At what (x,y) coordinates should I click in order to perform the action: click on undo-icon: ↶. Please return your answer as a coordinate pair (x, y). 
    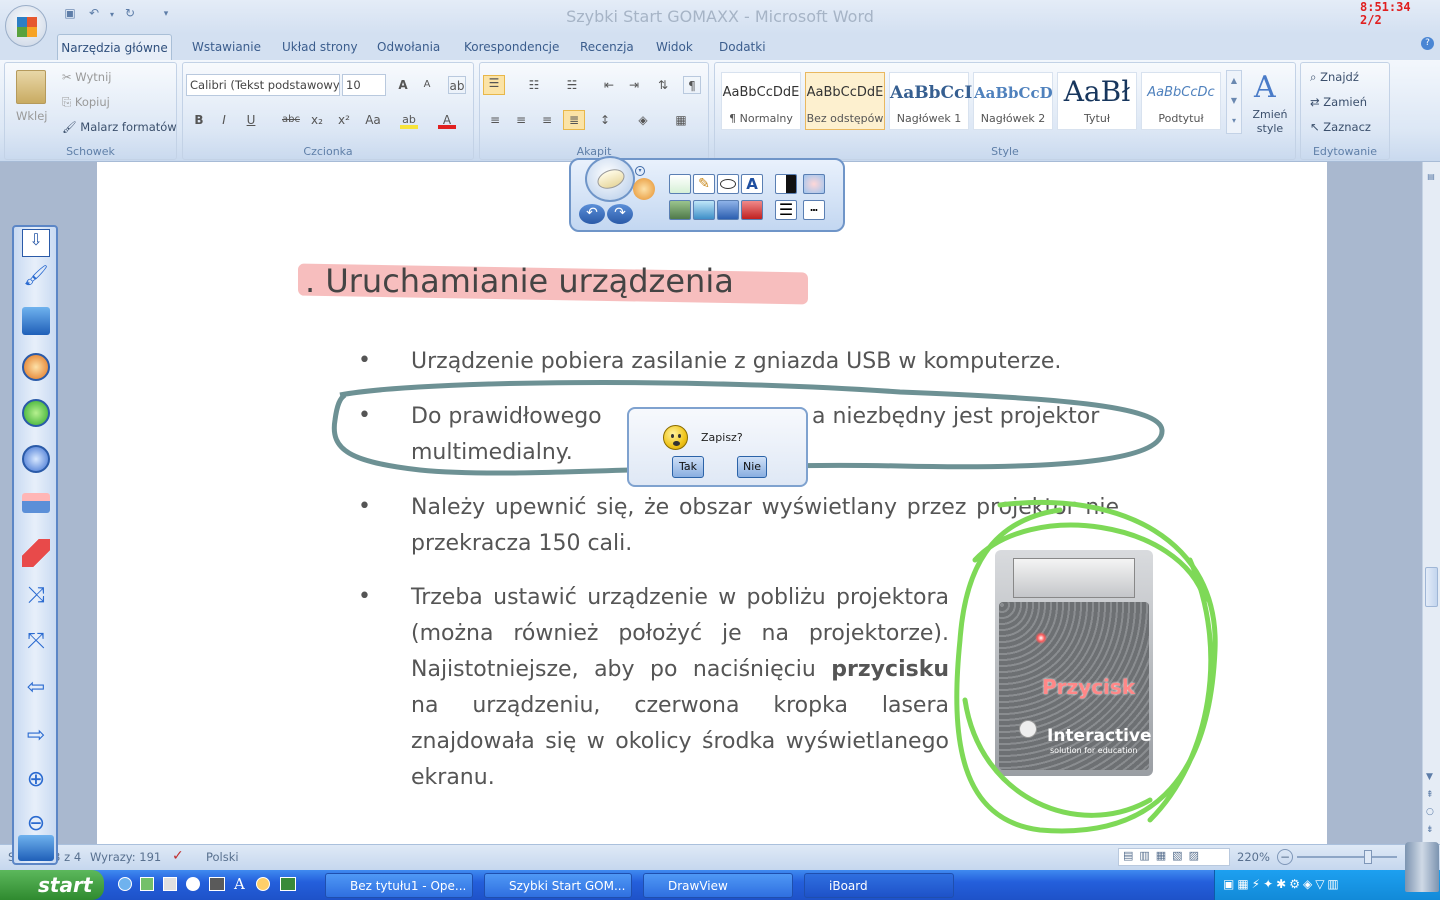
    Looking at the image, I should click on (94, 15).